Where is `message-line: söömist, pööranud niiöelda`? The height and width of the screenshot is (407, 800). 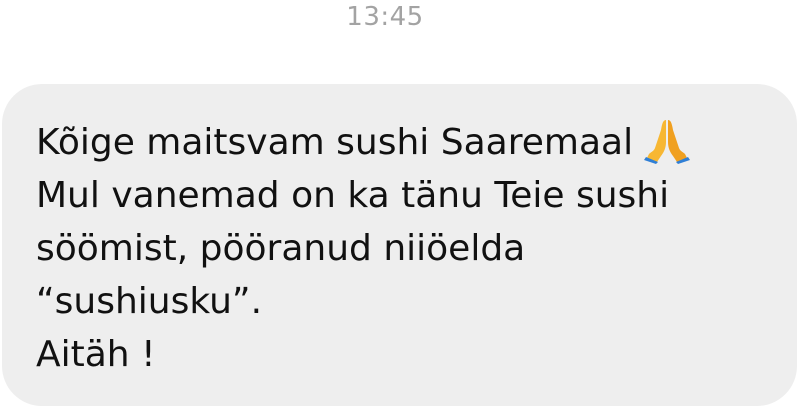 message-line: söömist, pööranud niiöelda is located at coordinates (281, 248).